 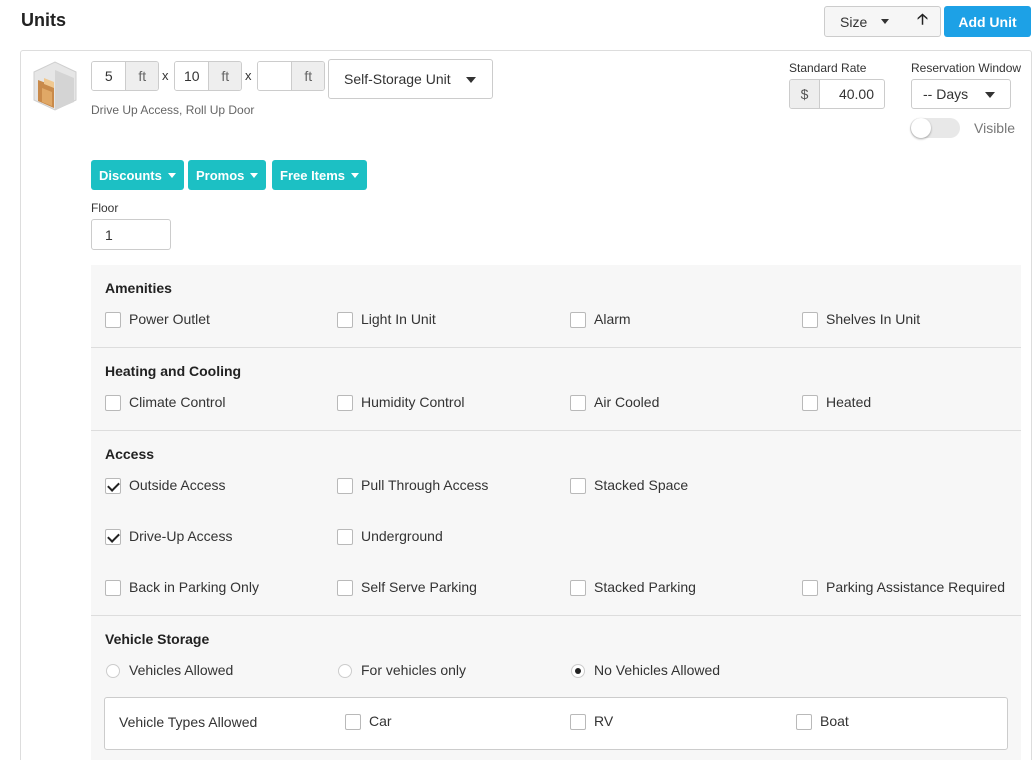 I want to click on free-items-button: Free Items, so click(x=320, y=175).